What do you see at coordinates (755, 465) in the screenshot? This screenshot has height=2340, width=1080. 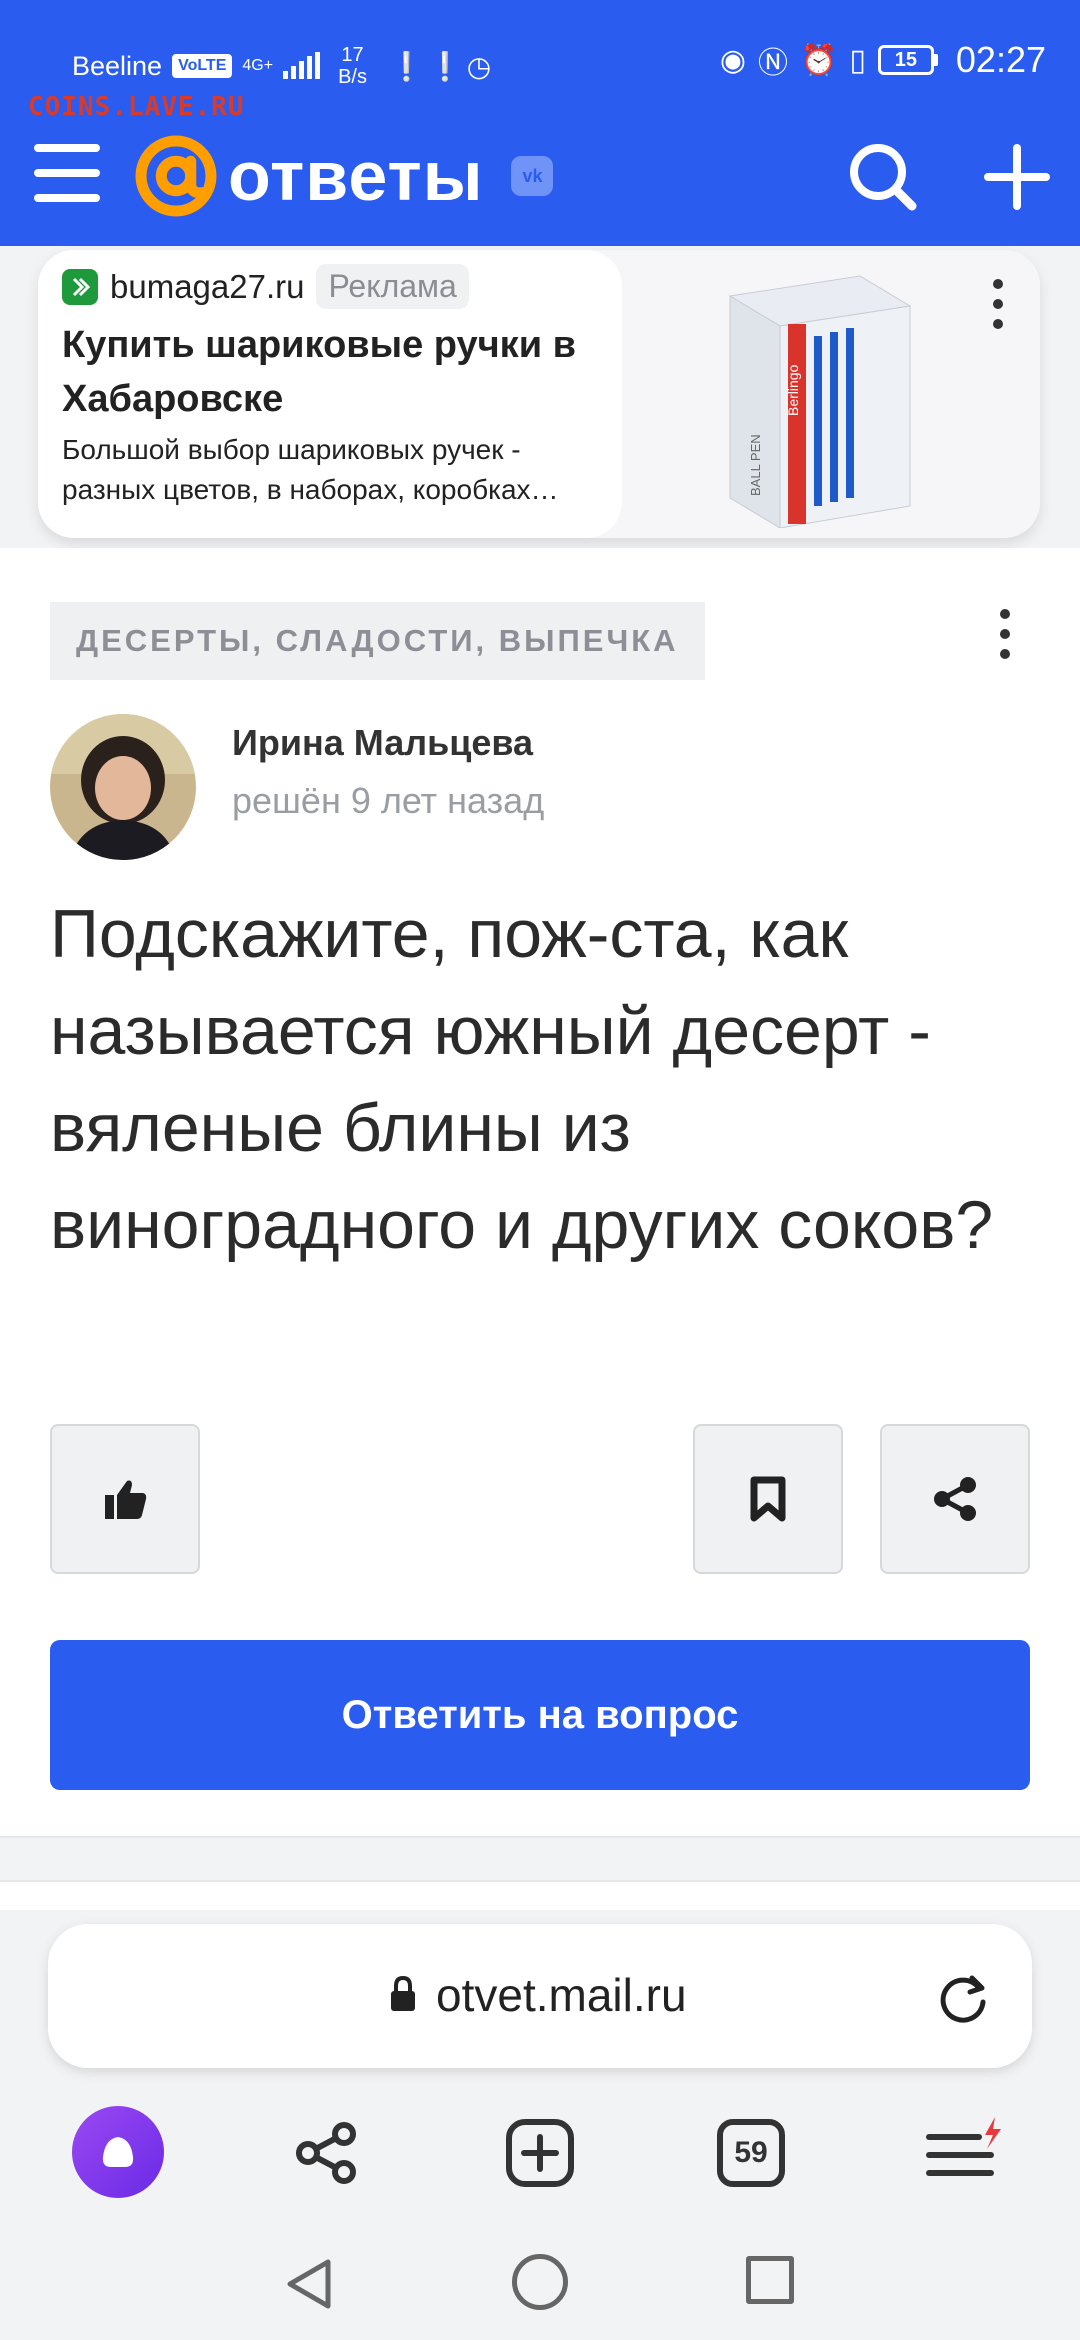 I see `product-name: BALL PEN` at bounding box center [755, 465].